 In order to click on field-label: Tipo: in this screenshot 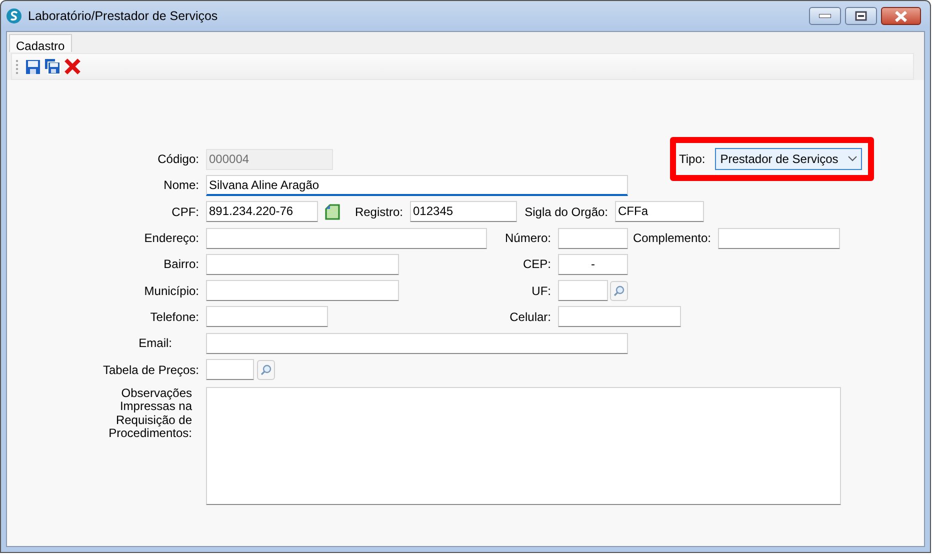, I will do `click(692, 159)`.